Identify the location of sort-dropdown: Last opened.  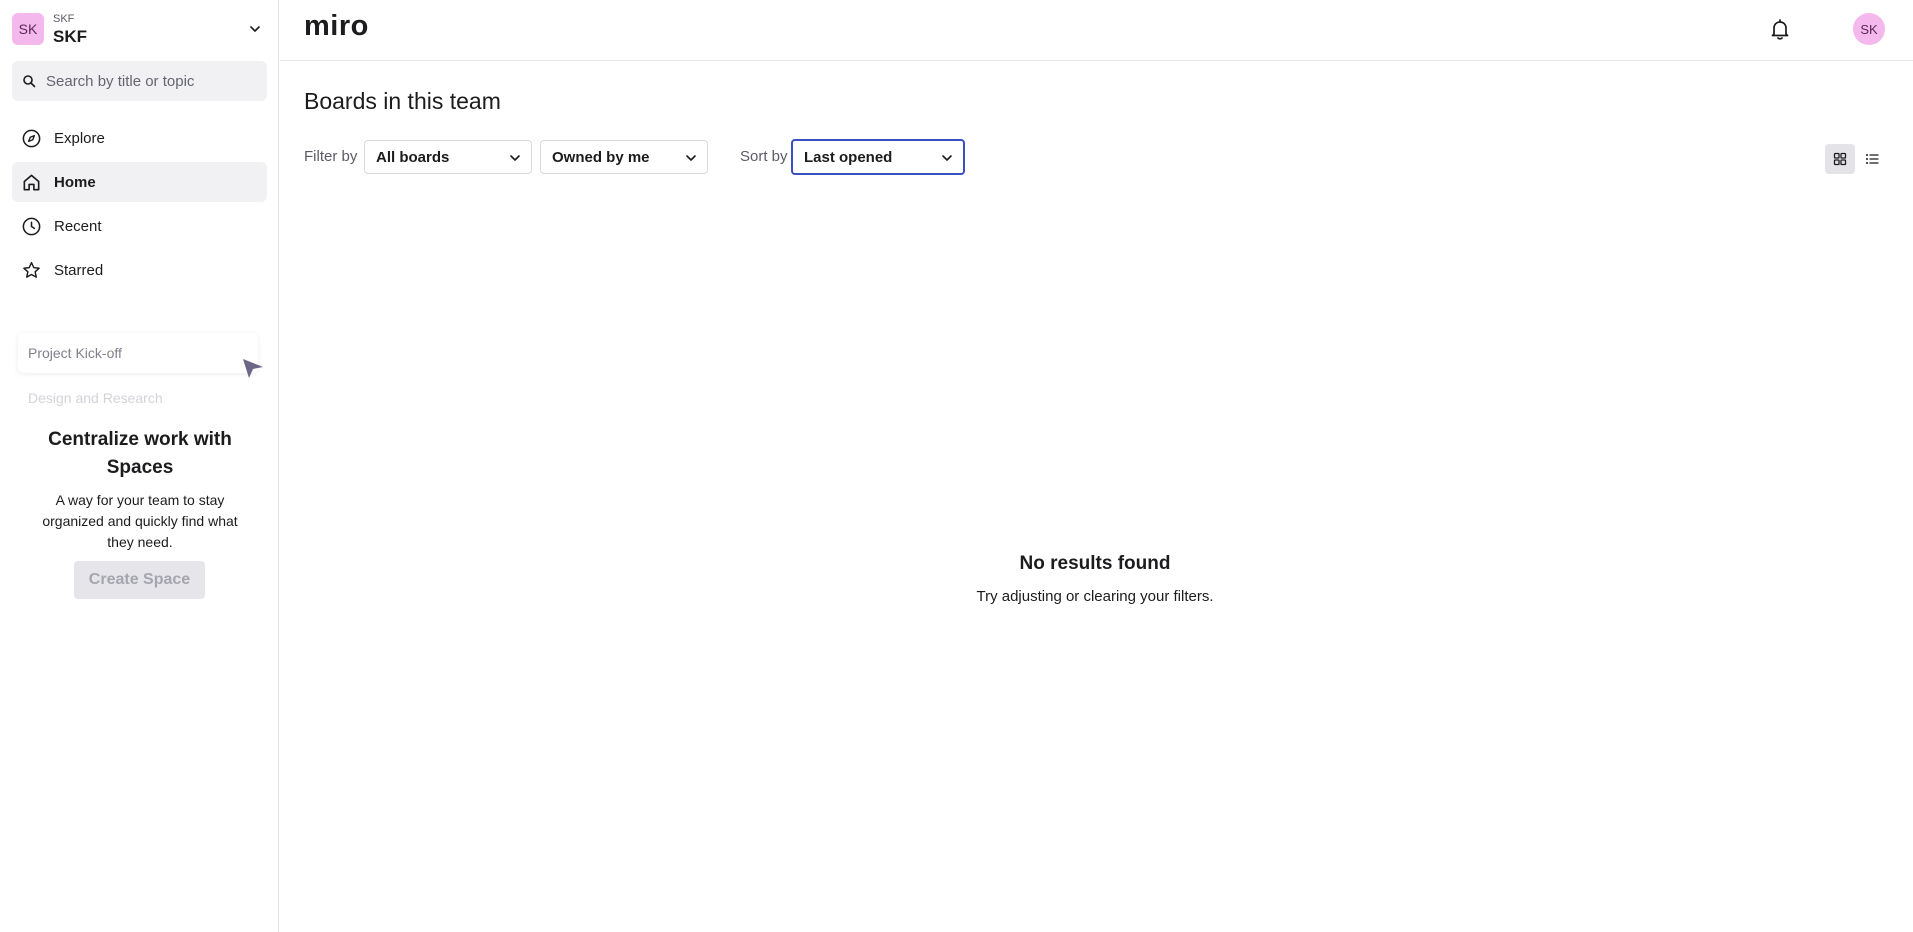
(878, 157).